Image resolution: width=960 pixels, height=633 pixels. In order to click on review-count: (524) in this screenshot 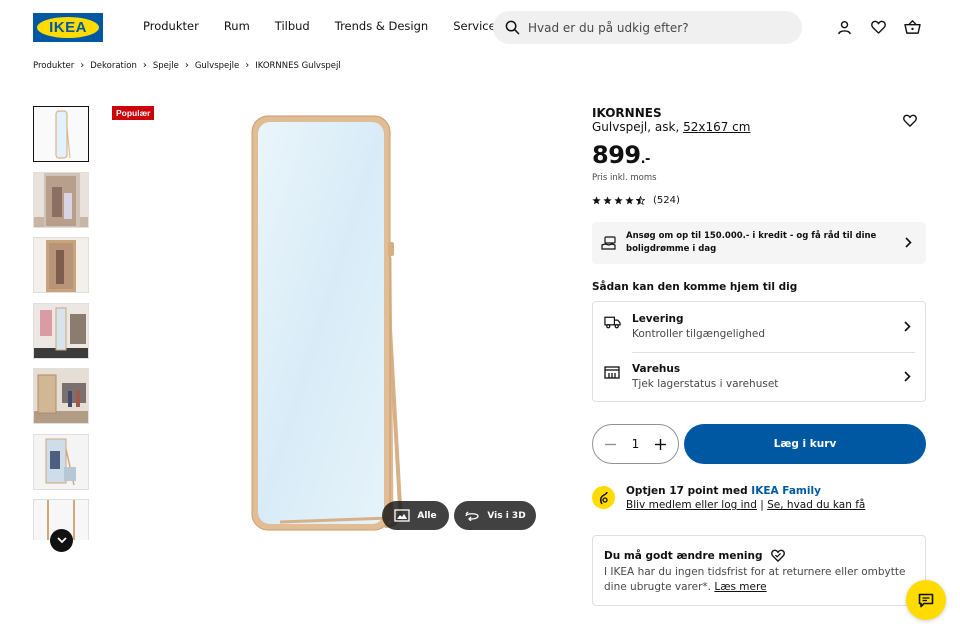, I will do `click(666, 200)`.